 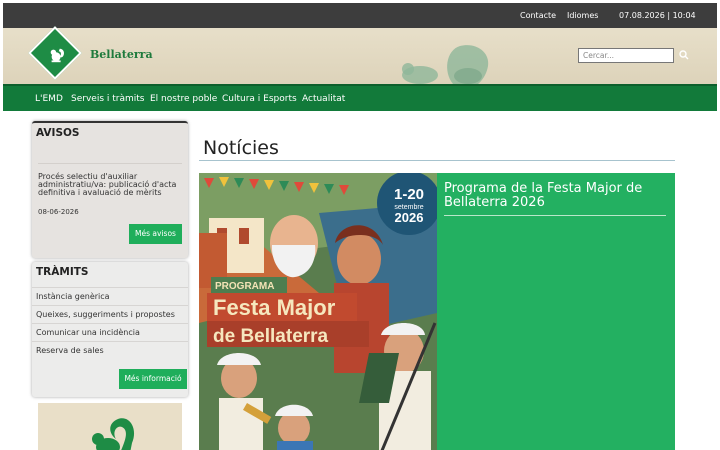 I want to click on nav-item-cultura: Cultura i Esports, so click(x=259, y=99).